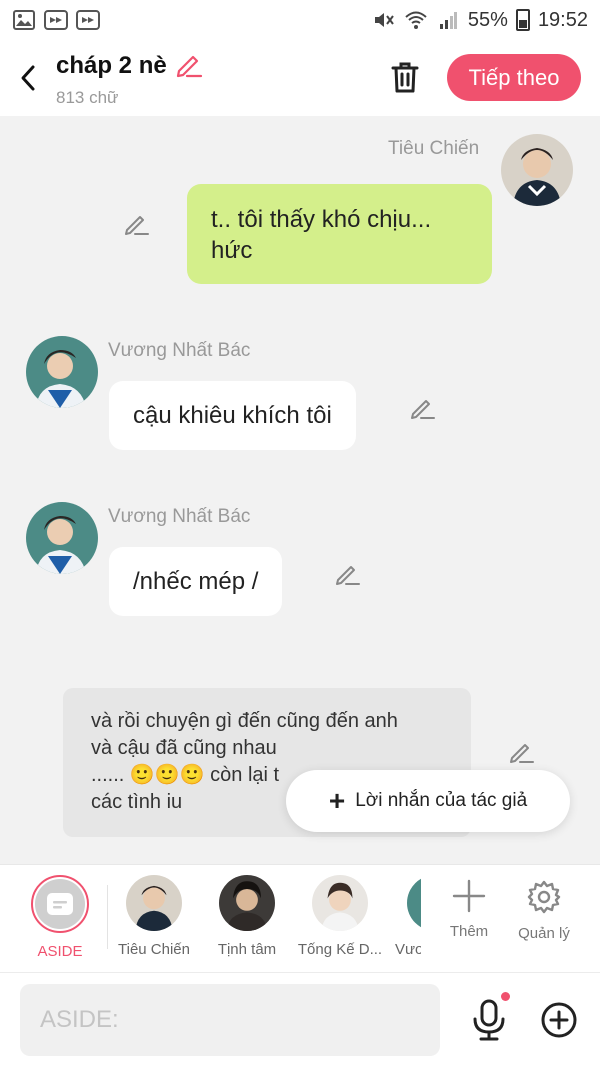 This screenshot has width=600, height=1067. Describe the element at coordinates (300, 20) in the screenshot. I see `status-bar: 55% 19:52` at that location.